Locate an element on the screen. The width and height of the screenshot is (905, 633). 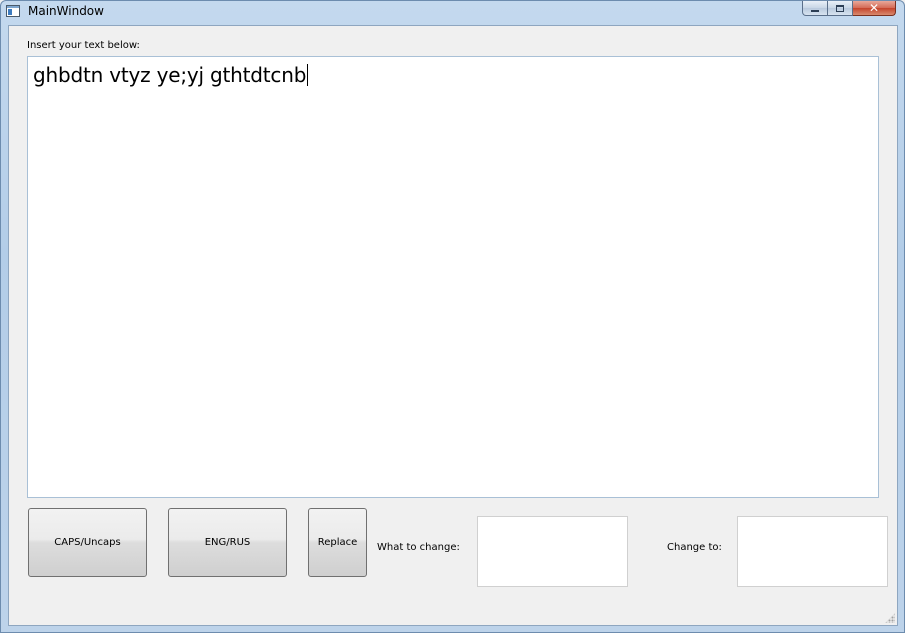
maximize-icon is located at coordinates (840, 8).